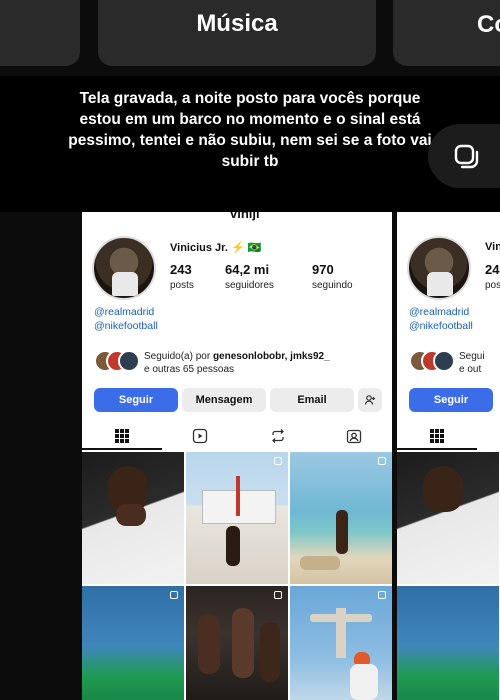 This screenshot has width=500, height=700. What do you see at coordinates (40, 33) in the screenshot?
I see `category-pill-left` at bounding box center [40, 33].